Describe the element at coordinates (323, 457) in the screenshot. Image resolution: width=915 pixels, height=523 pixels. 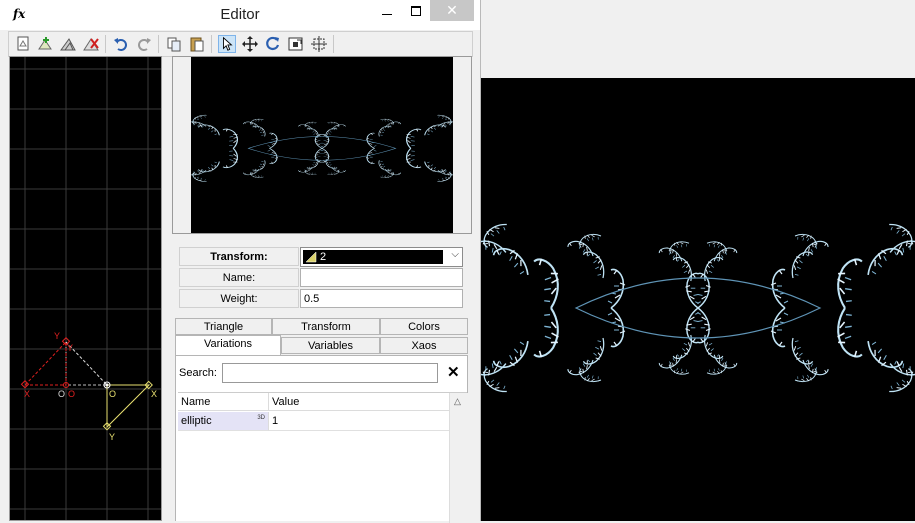
I see `variations-grid: Name Value elliptic 3D 1 △` at that location.